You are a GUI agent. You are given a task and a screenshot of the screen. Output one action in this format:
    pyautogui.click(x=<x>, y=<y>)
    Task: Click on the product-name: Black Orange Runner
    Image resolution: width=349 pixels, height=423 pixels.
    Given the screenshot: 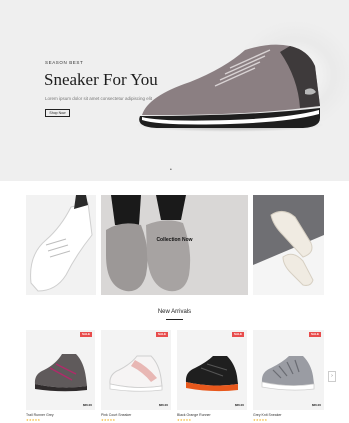 What is the action you would take?
    pyautogui.click(x=194, y=415)
    